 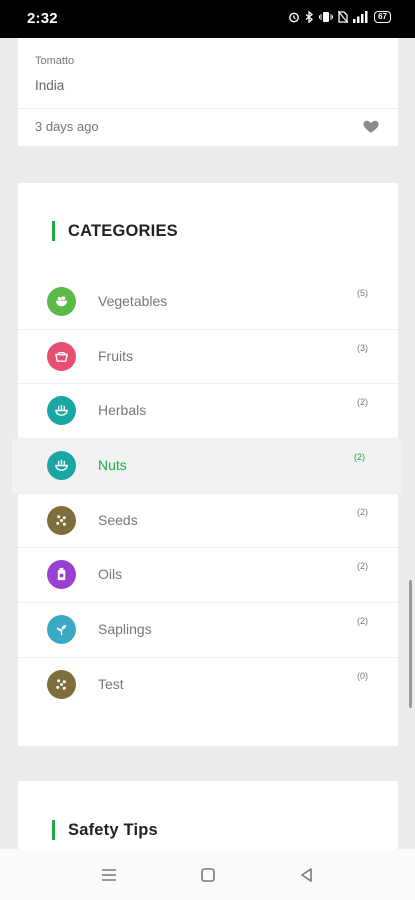 I want to click on safety-heading: Safety Tips, so click(x=105, y=830).